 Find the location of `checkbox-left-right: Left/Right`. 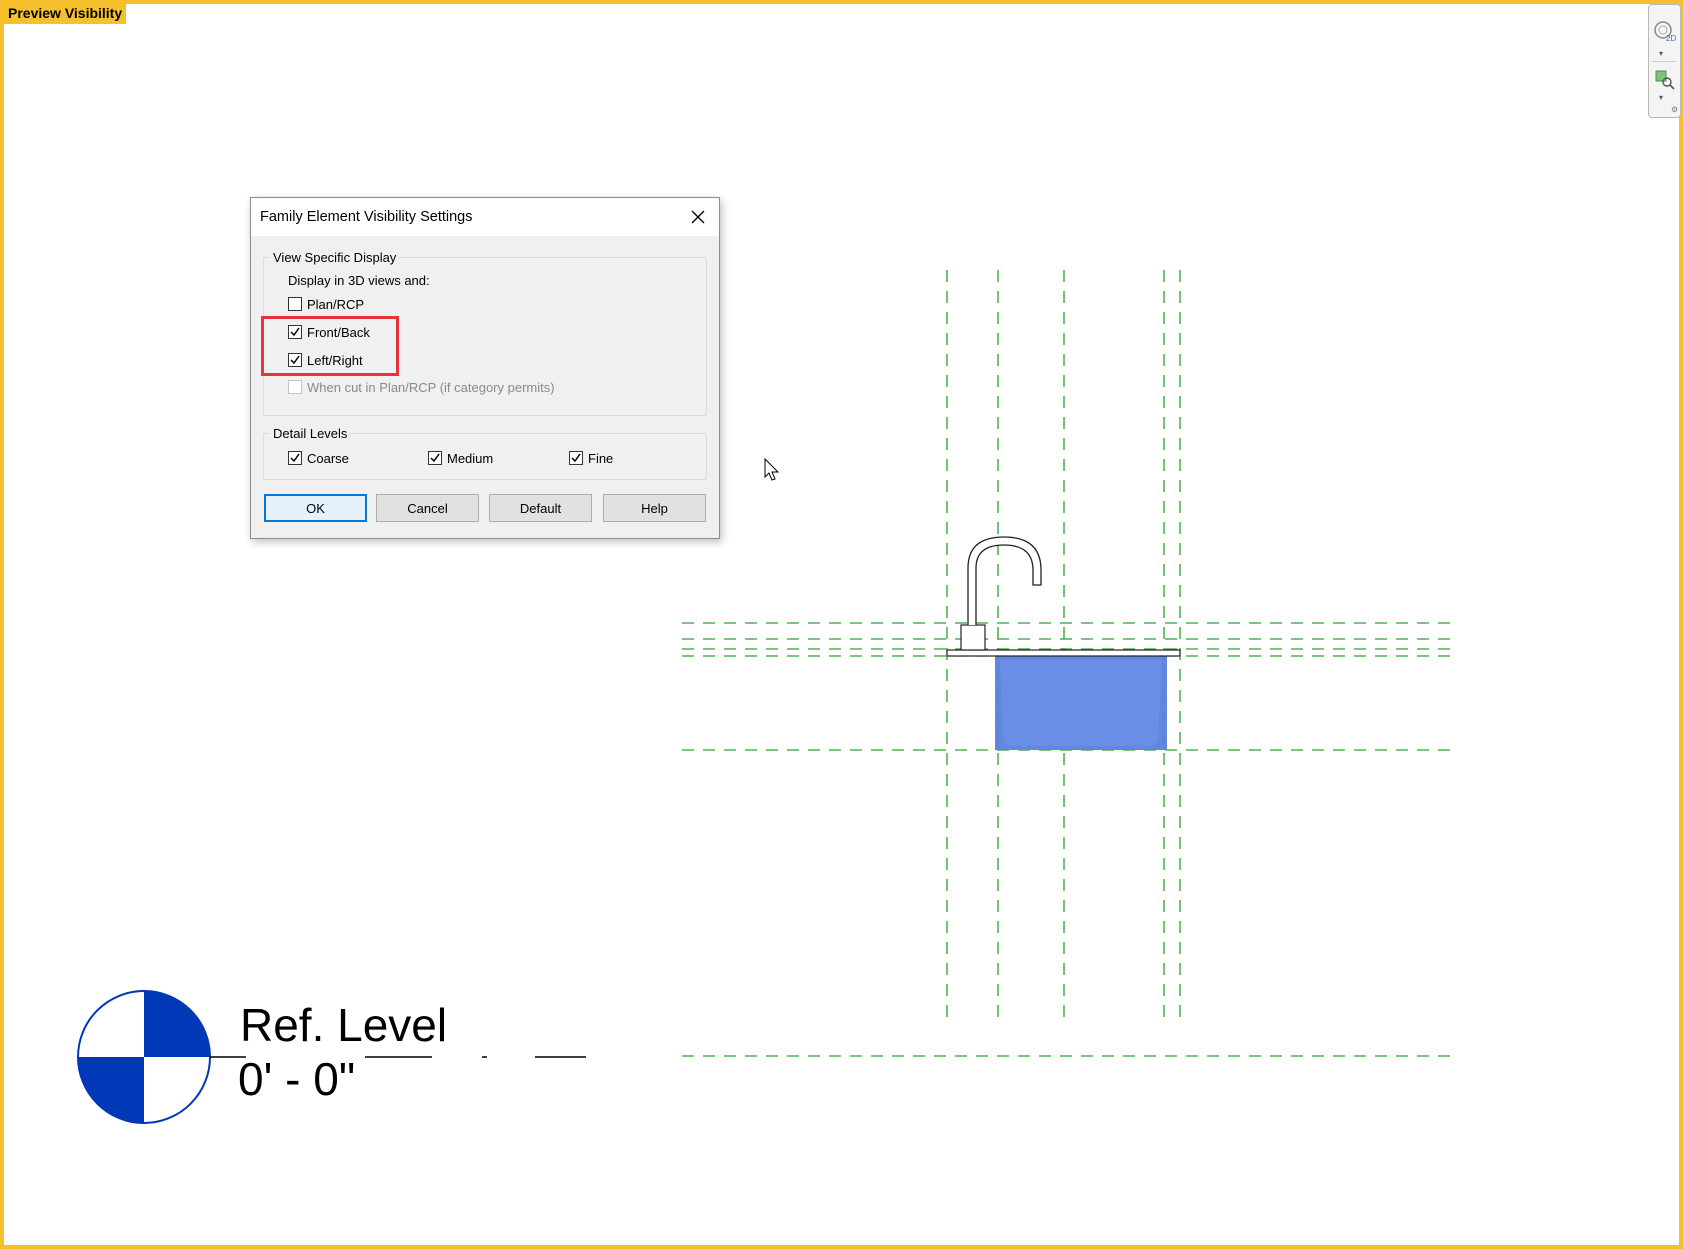

checkbox-left-right: Left/Right is located at coordinates (325, 360).